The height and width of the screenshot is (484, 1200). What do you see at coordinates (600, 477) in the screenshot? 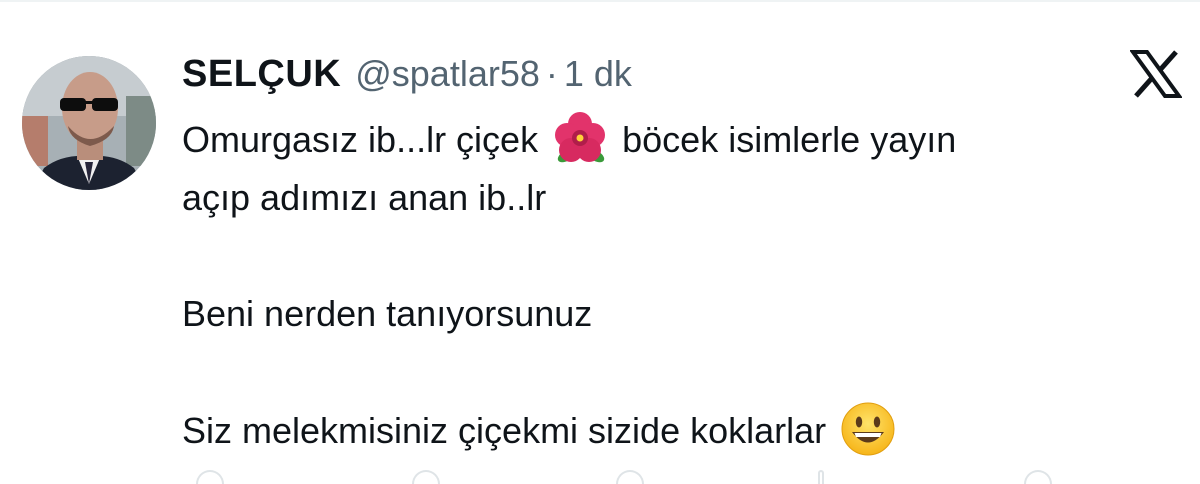
I see `action-bar` at bounding box center [600, 477].